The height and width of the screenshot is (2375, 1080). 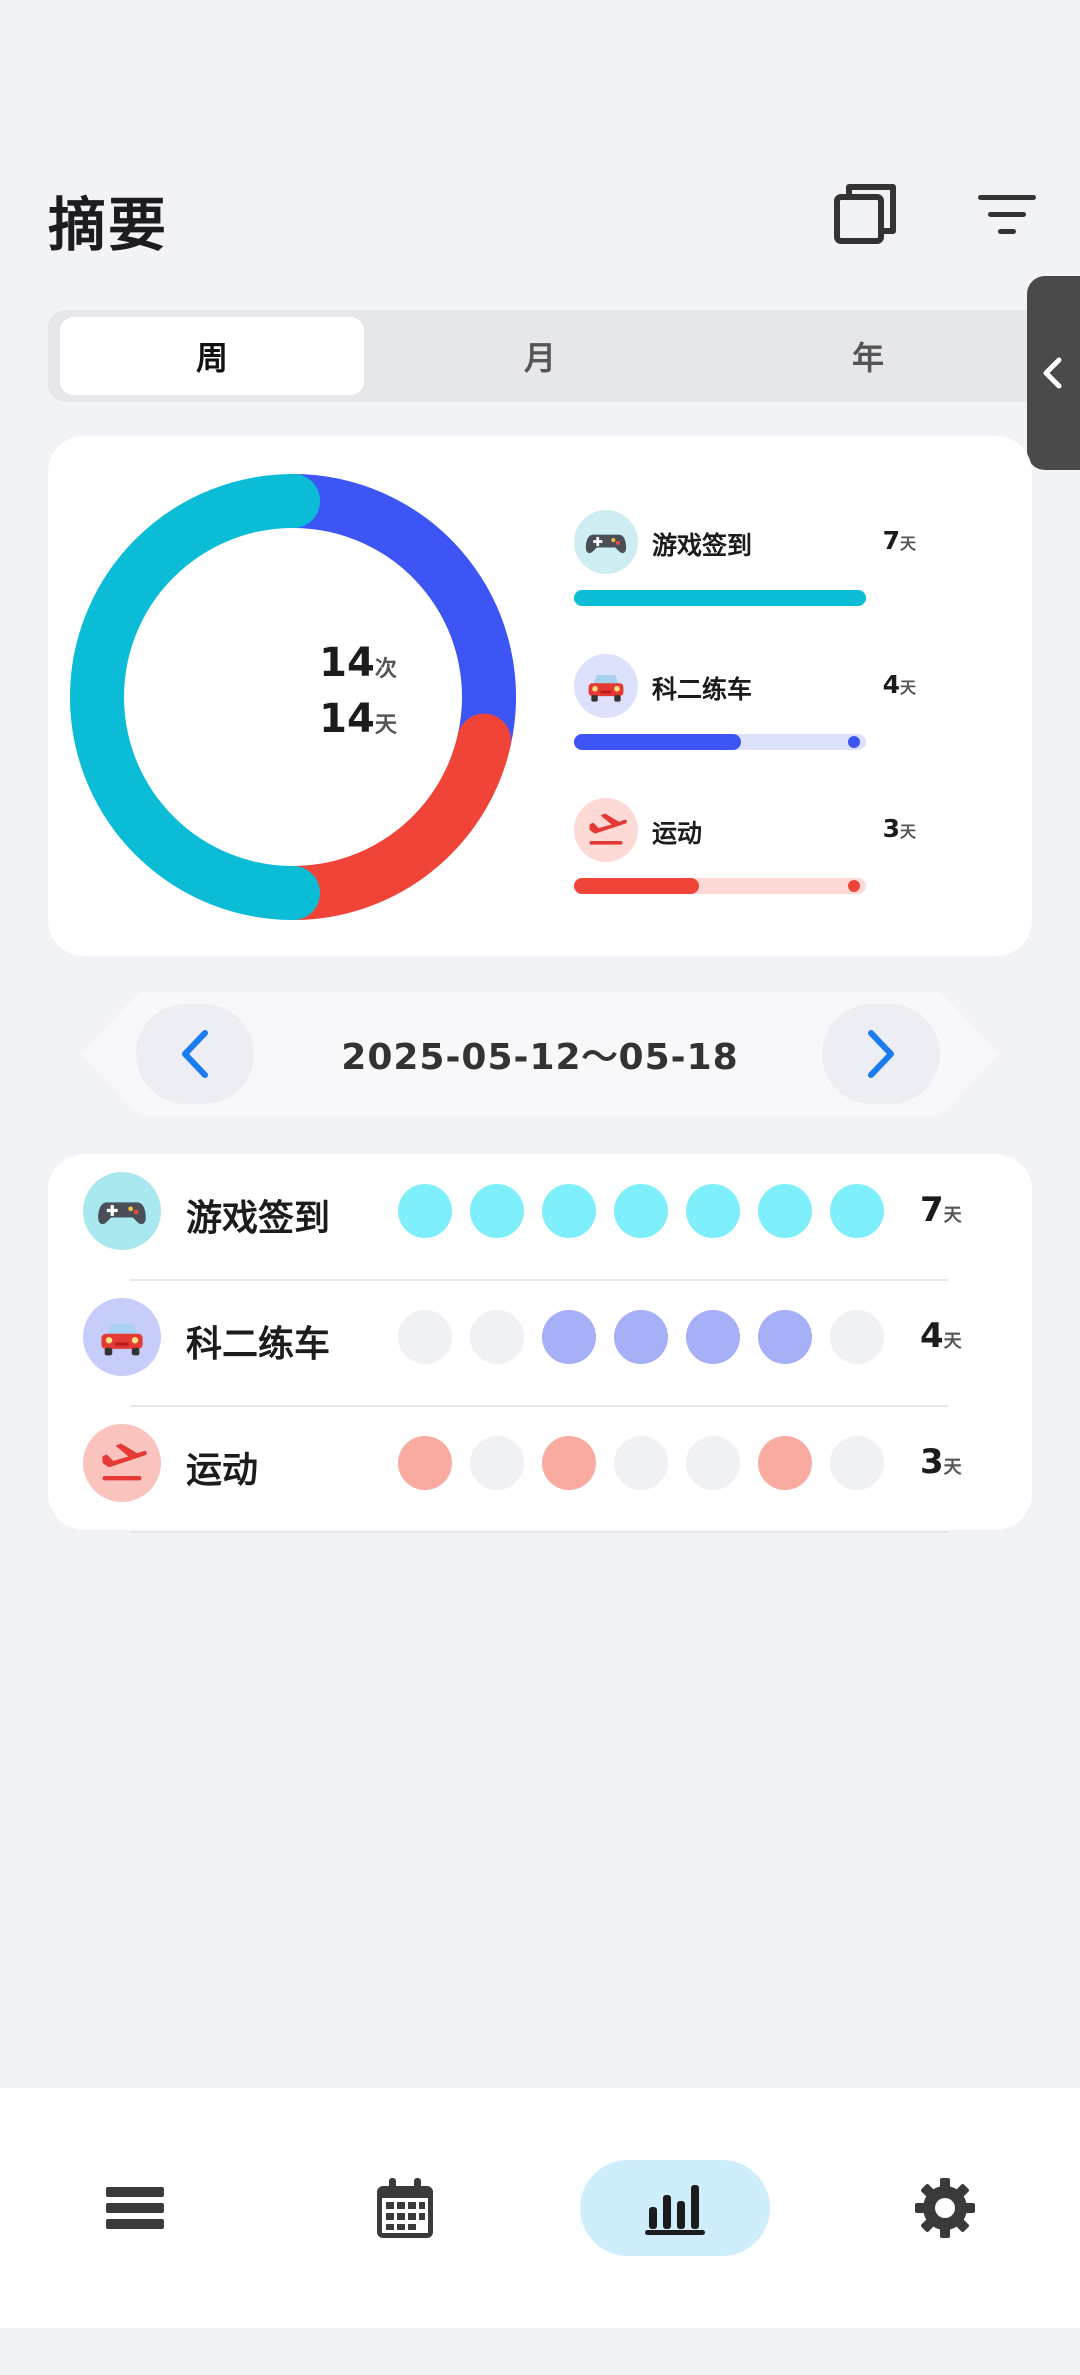 What do you see at coordinates (540, 2208) in the screenshot?
I see `bottom-navigation` at bounding box center [540, 2208].